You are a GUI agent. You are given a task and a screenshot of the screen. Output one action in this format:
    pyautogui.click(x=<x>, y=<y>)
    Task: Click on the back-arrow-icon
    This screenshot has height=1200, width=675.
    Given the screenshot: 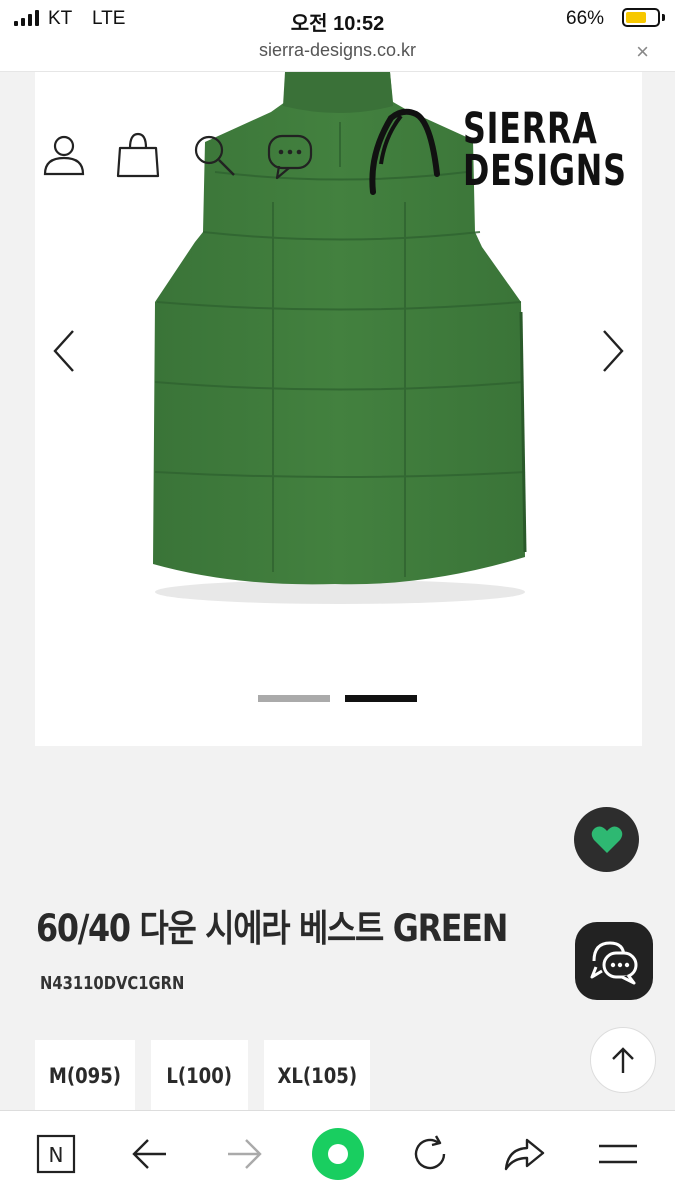 What is the action you would take?
    pyautogui.click(x=149, y=1154)
    